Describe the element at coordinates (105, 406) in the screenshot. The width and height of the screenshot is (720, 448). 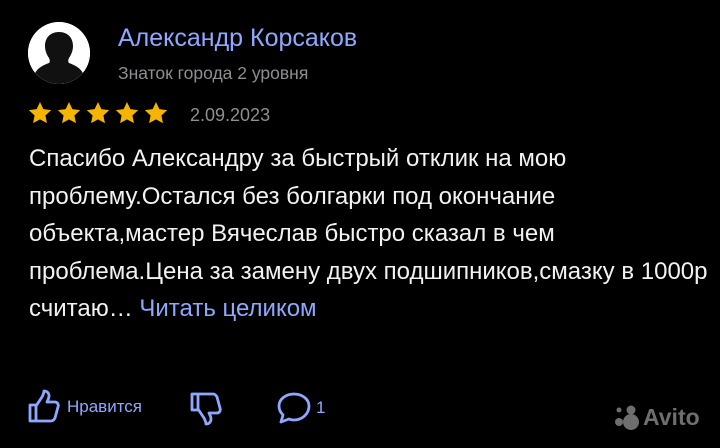
I see `like-label: Нравится` at that location.